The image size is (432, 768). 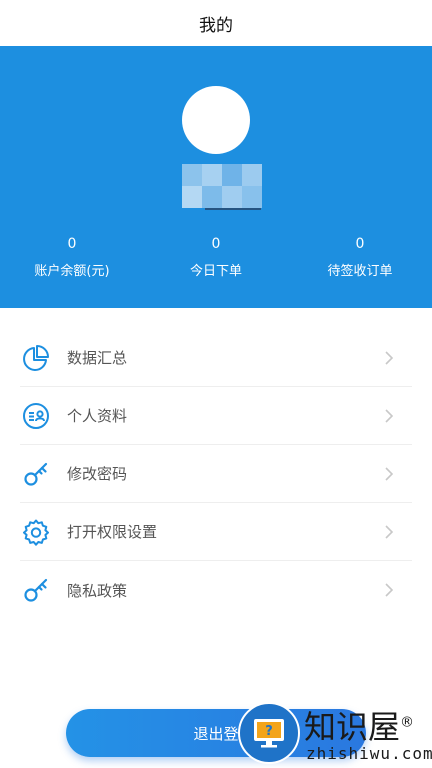 I want to click on page-title: 我的, so click(x=216, y=25).